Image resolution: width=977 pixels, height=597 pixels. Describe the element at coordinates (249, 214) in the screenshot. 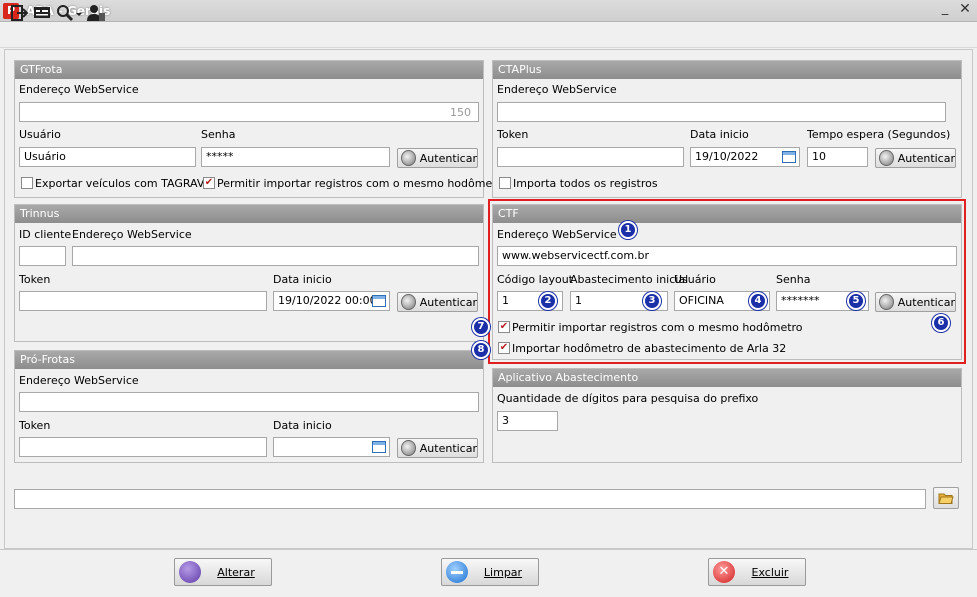

I see `panel-trinnus-title: Trinnus` at that location.